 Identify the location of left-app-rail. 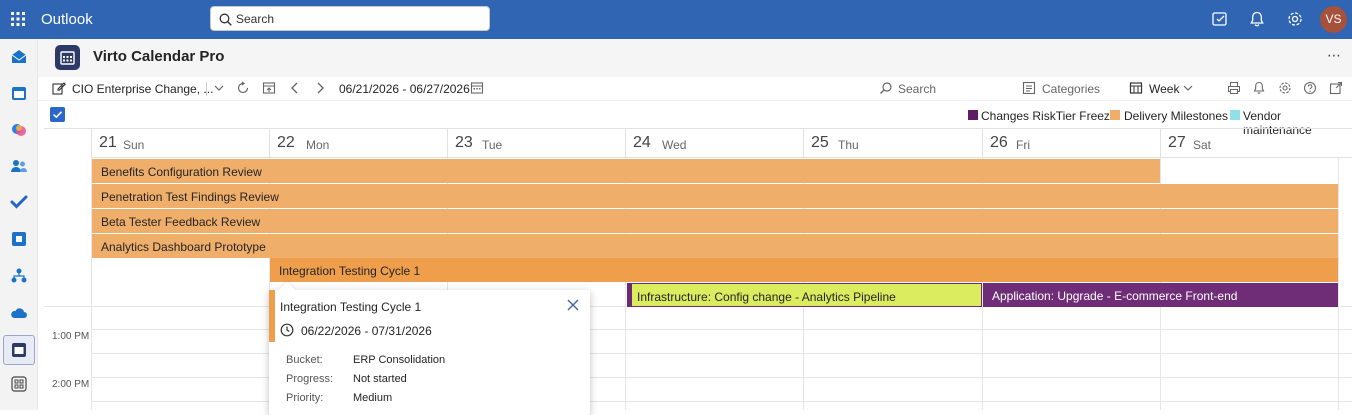
(19, 224).